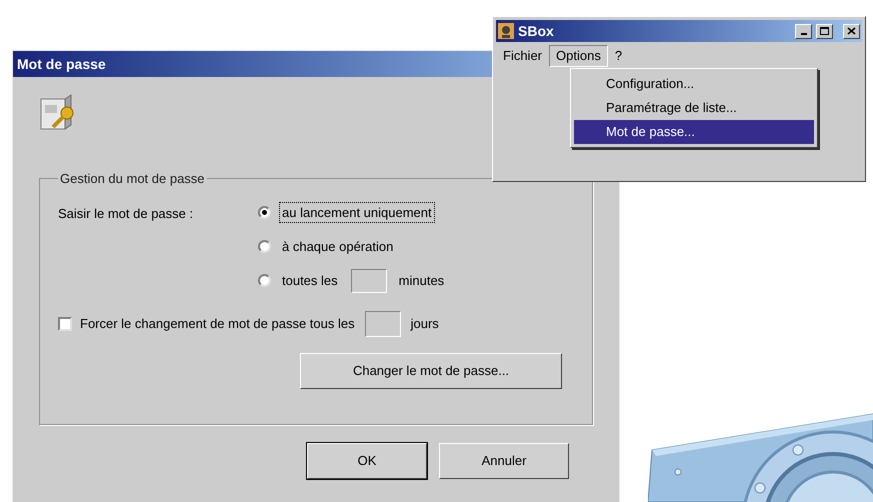 The image size is (873, 502). I want to click on group-title: Gestion du mot de passe, so click(132, 179).